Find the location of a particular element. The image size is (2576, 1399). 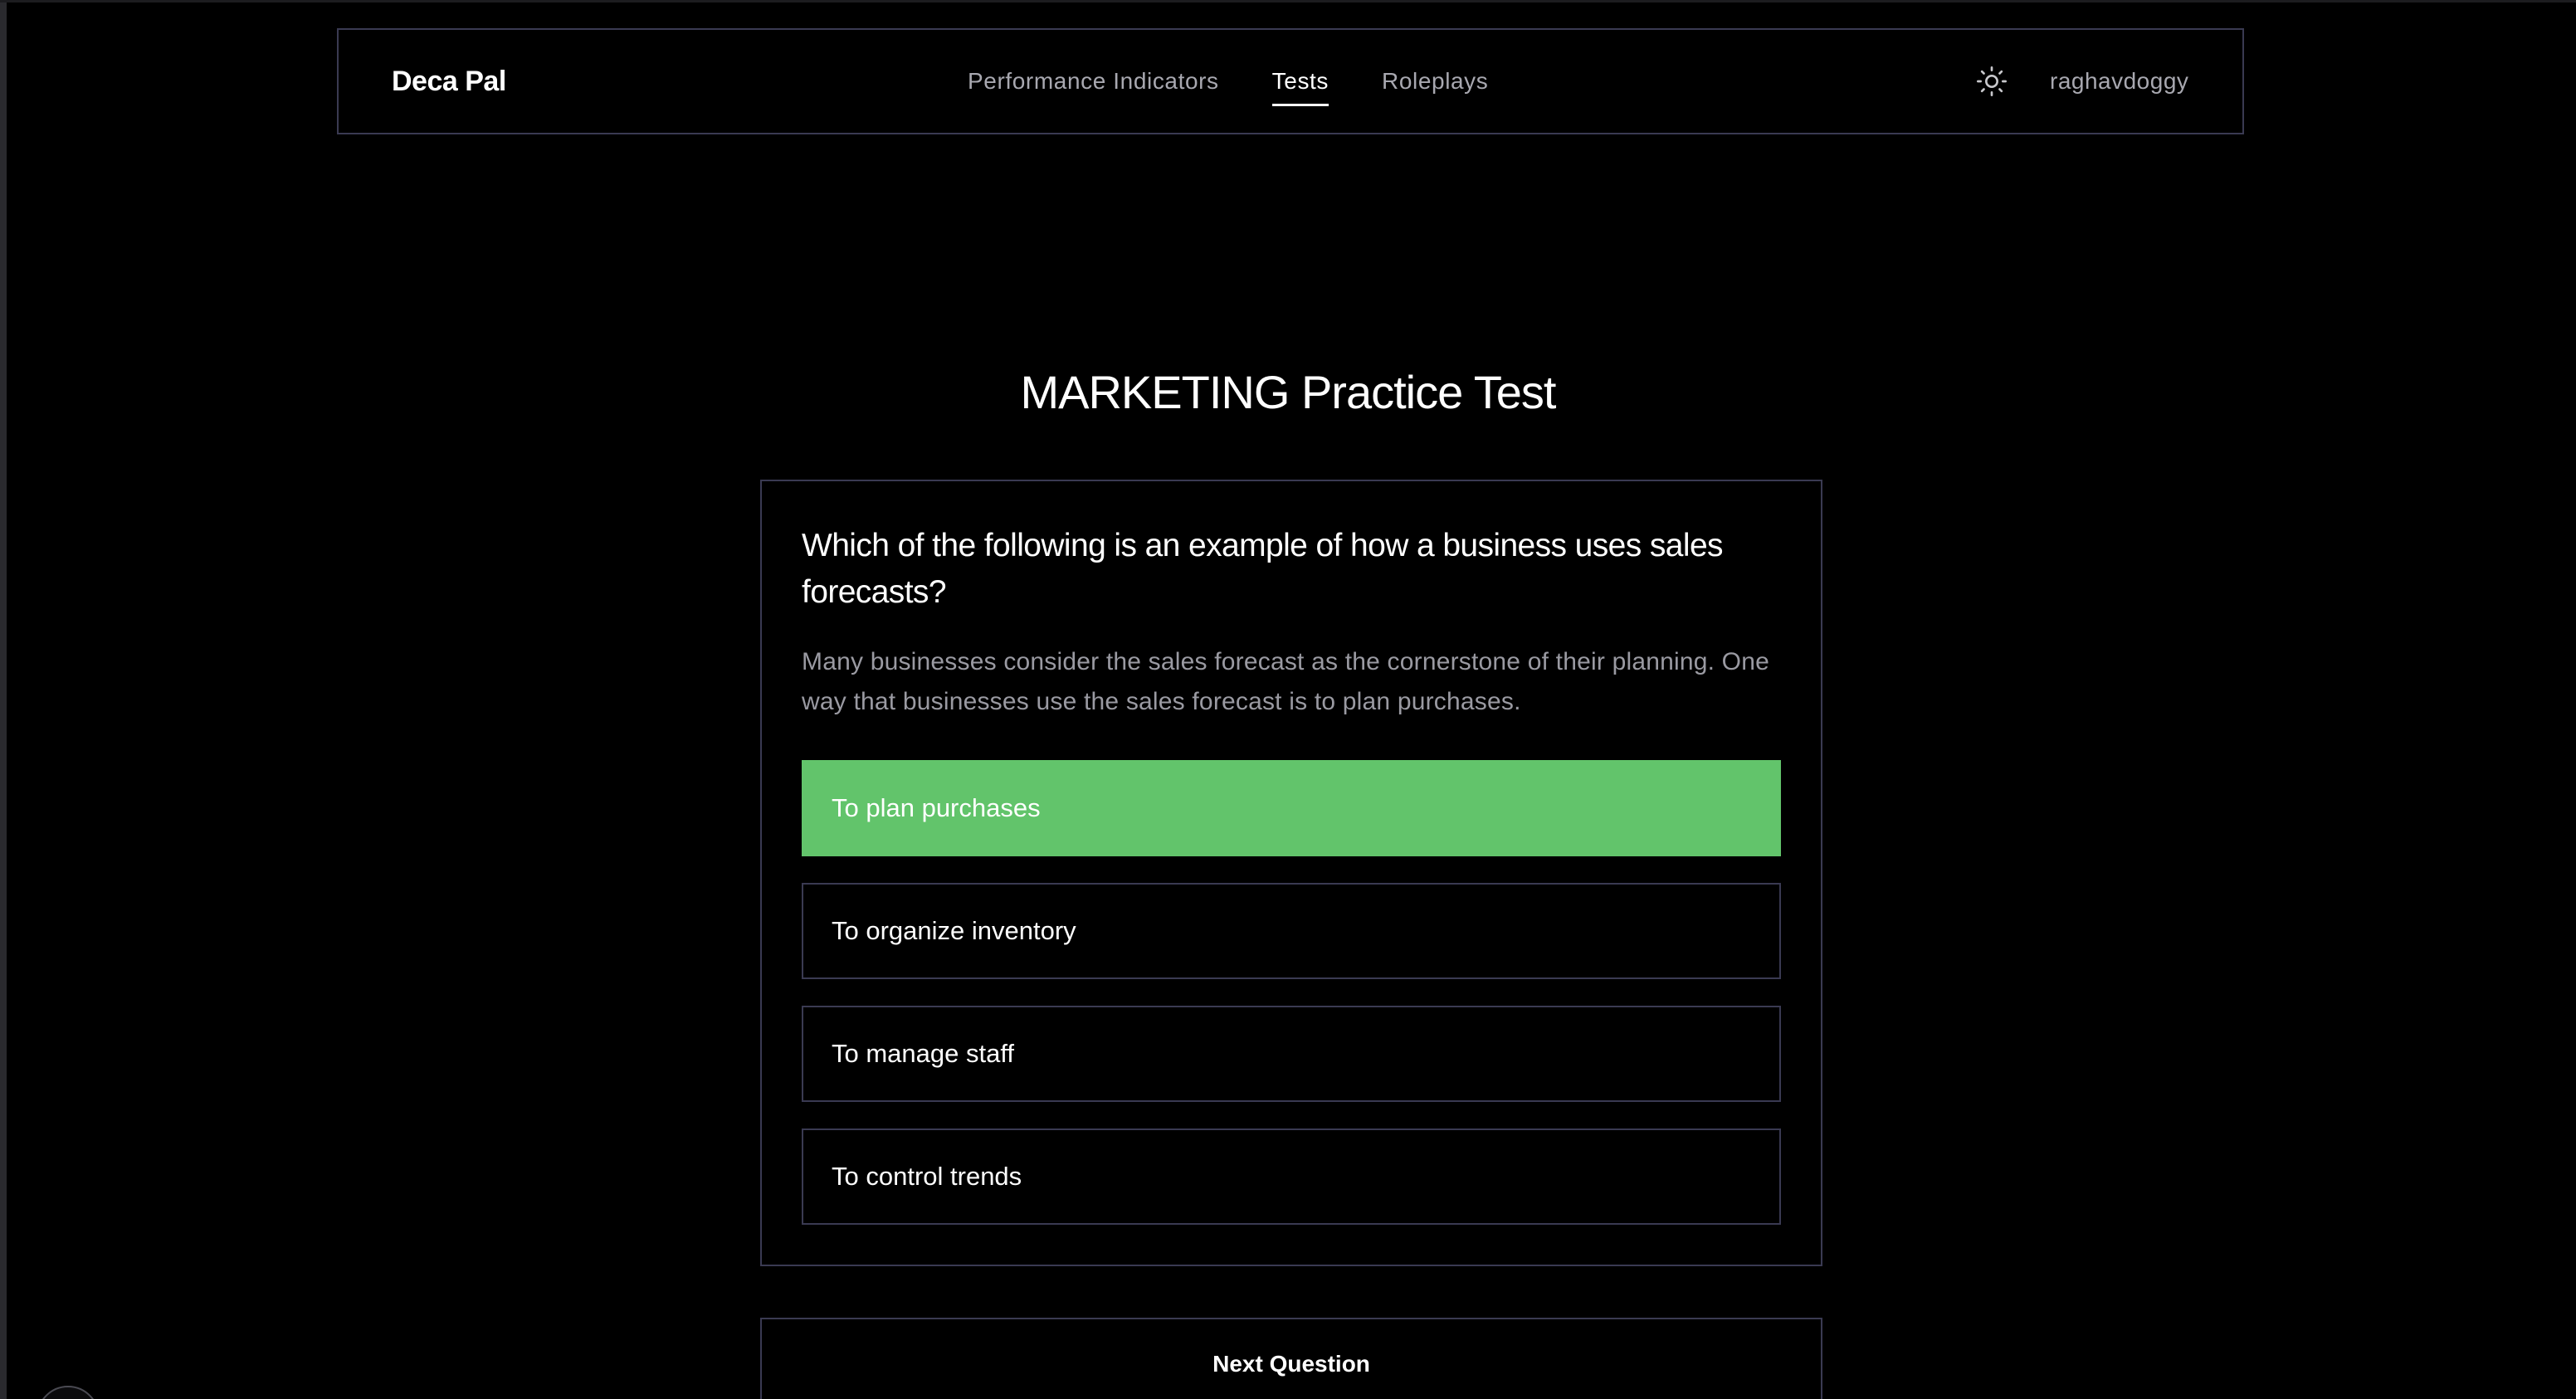

floating-widget-button is located at coordinates (69, 1392).